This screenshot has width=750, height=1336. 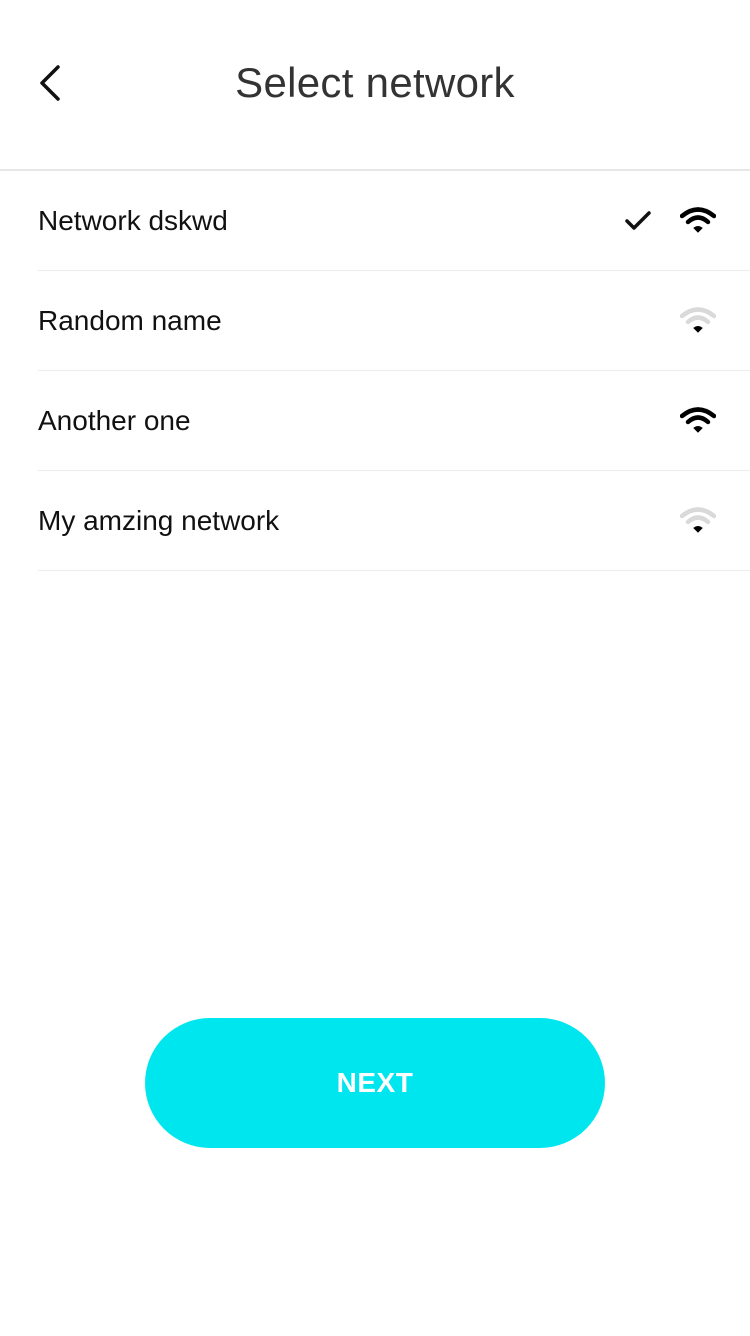 I want to click on next-button: NEXT, so click(x=375, y=1083).